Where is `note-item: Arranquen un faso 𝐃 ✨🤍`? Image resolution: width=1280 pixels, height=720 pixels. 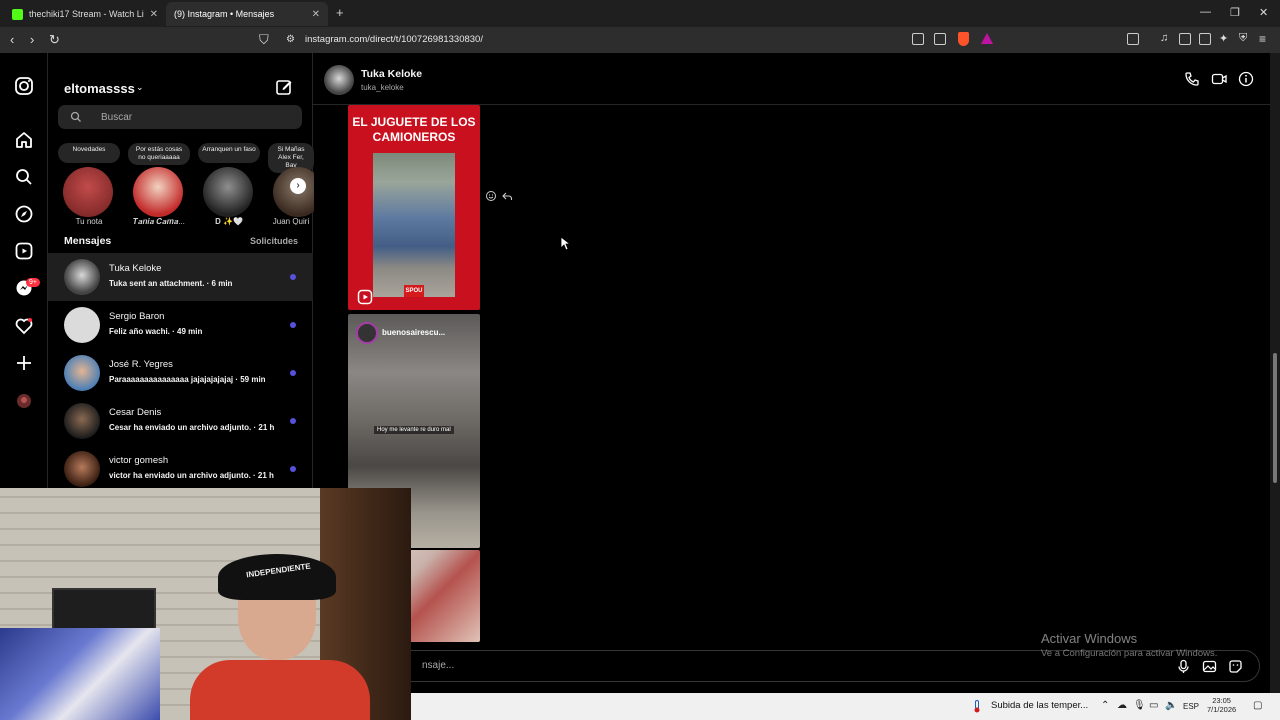 note-item: Arranquen un faso 𝐃 ✨🤍 is located at coordinates (229, 183).